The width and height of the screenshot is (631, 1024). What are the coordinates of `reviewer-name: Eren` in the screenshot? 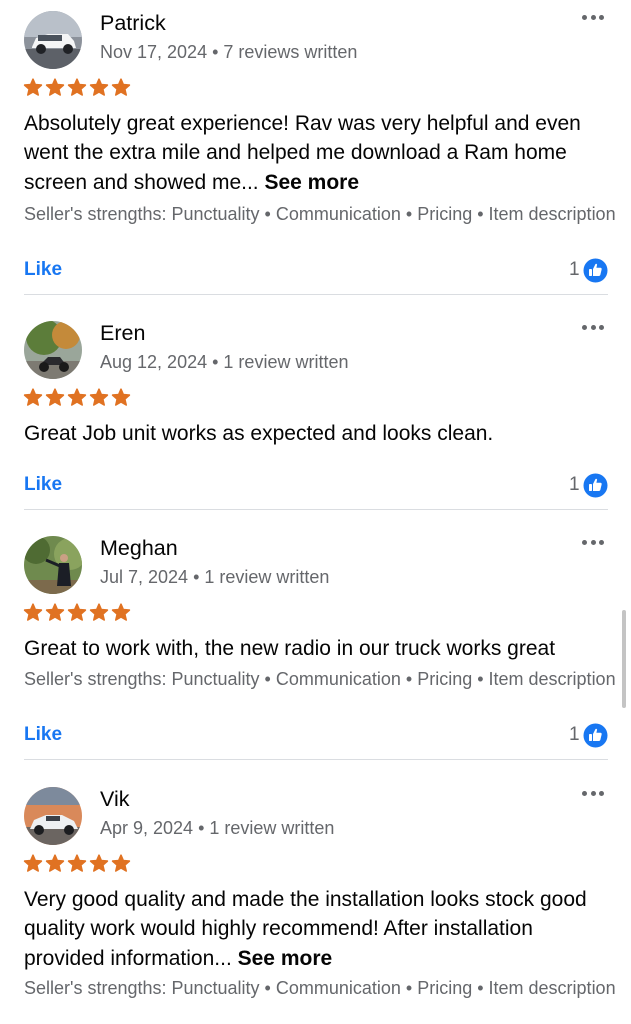 It's located at (122, 333).